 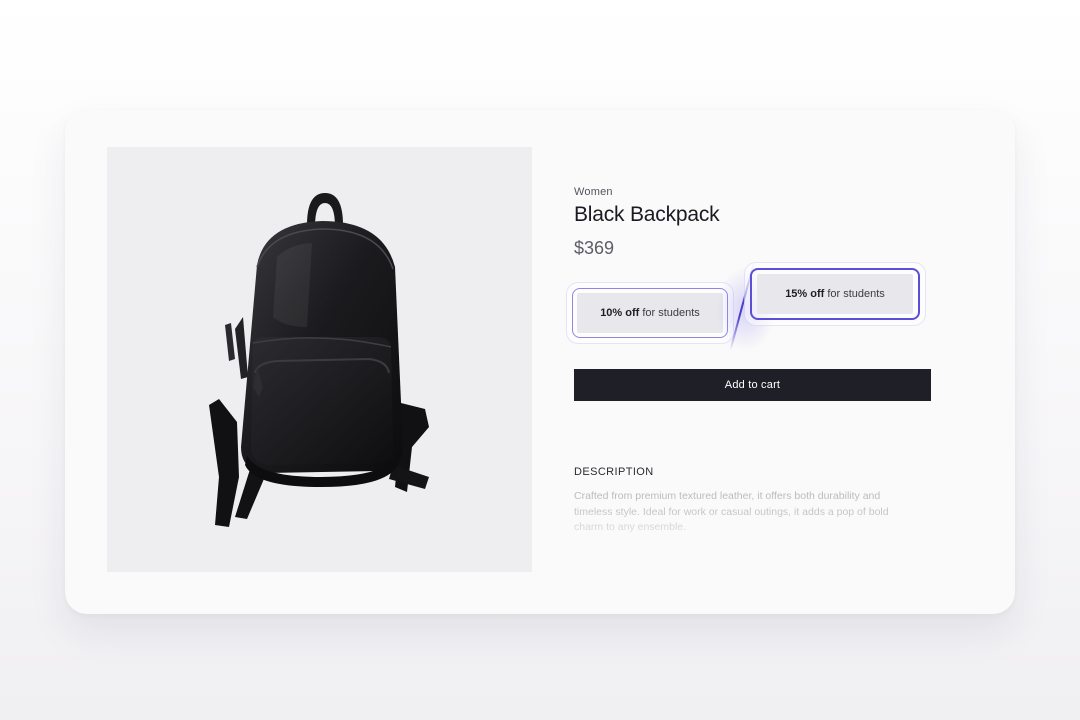 What do you see at coordinates (752, 385) in the screenshot?
I see `add-to-cart-button: Add to cart` at bounding box center [752, 385].